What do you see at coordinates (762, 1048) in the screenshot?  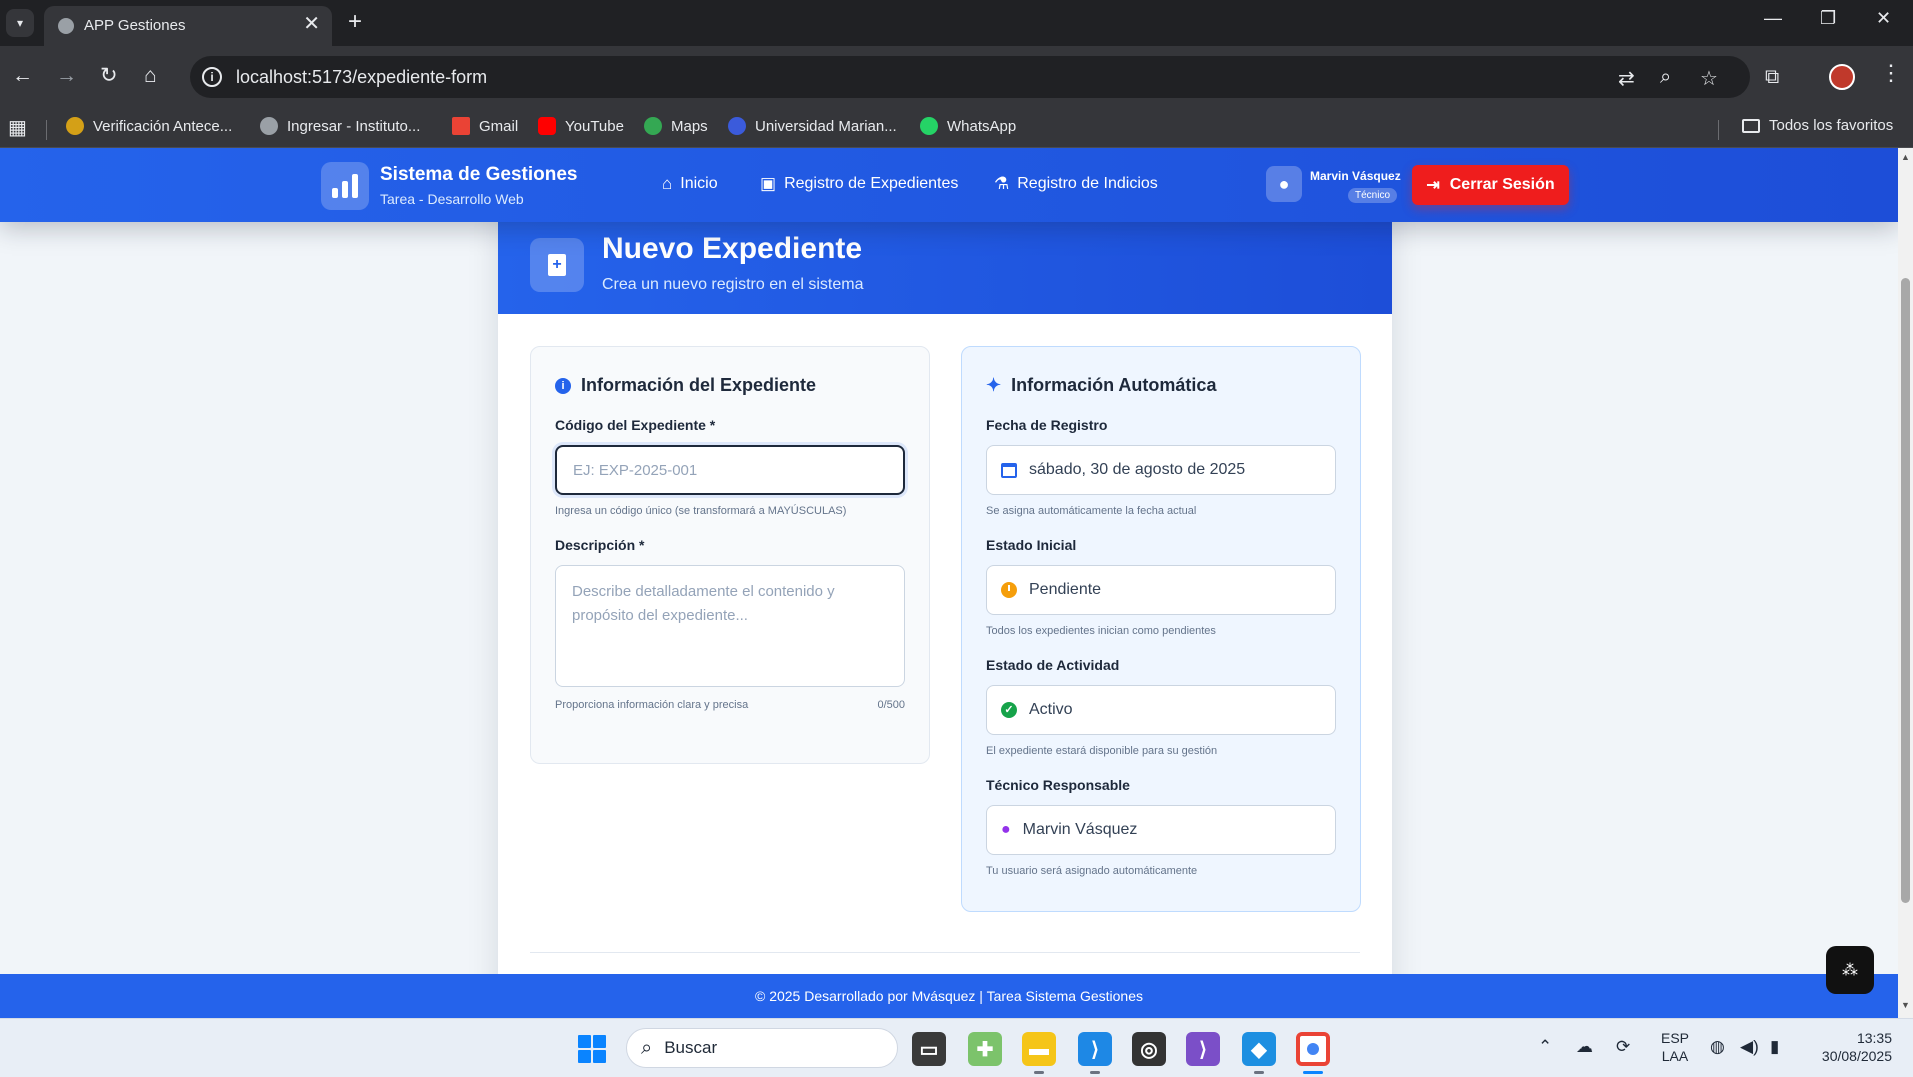 I see `taskbar-search: ⌕ Buscar` at bounding box center [762, 1048].